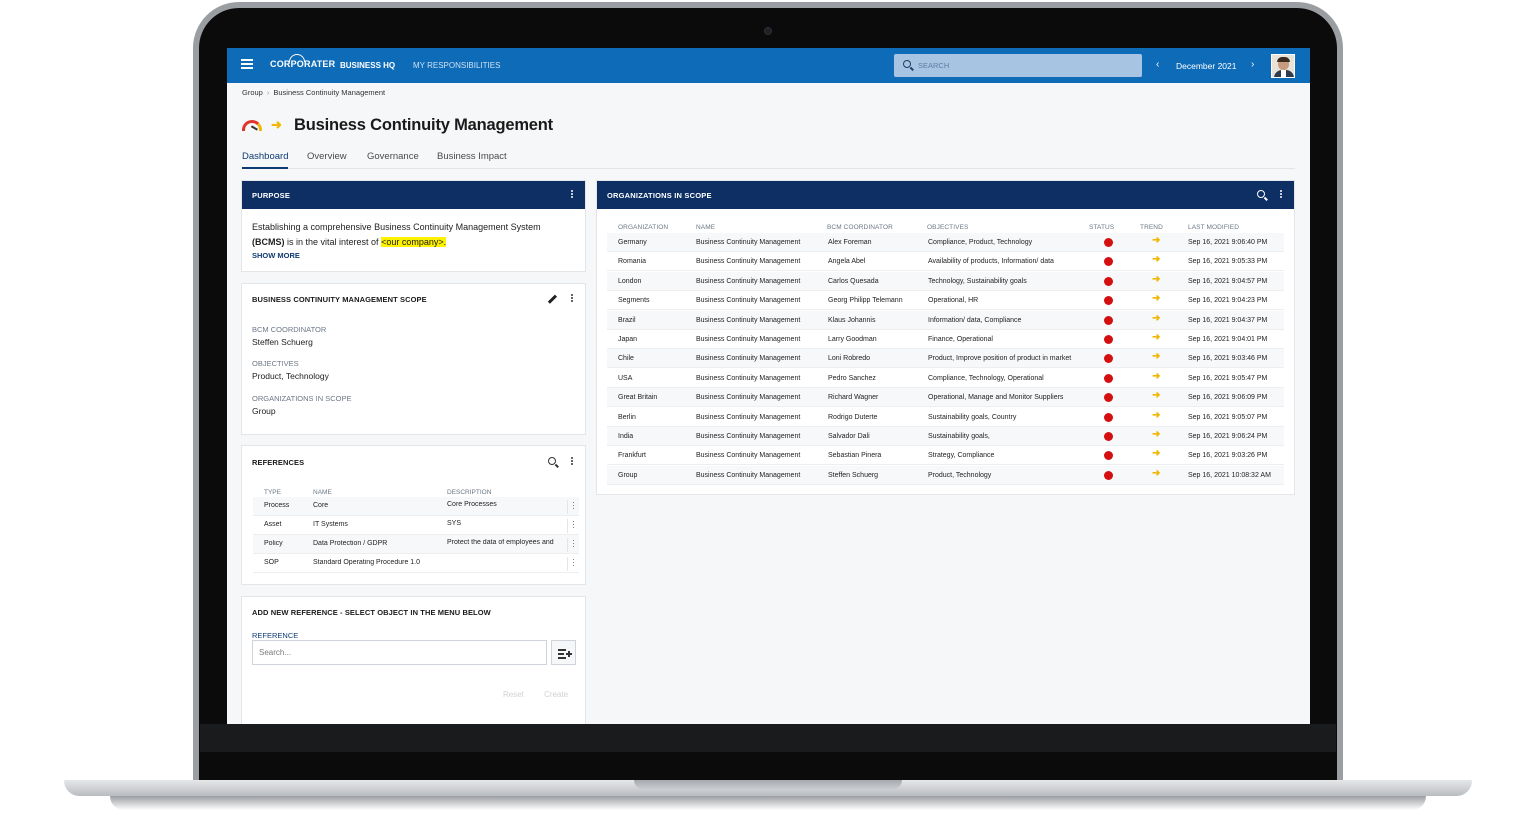 Image resolution: width=1536 pixels, height=824 pixels. Describe the element at coordinates (252, 125) in the screenshot. I see `gauge-icon` at that location.